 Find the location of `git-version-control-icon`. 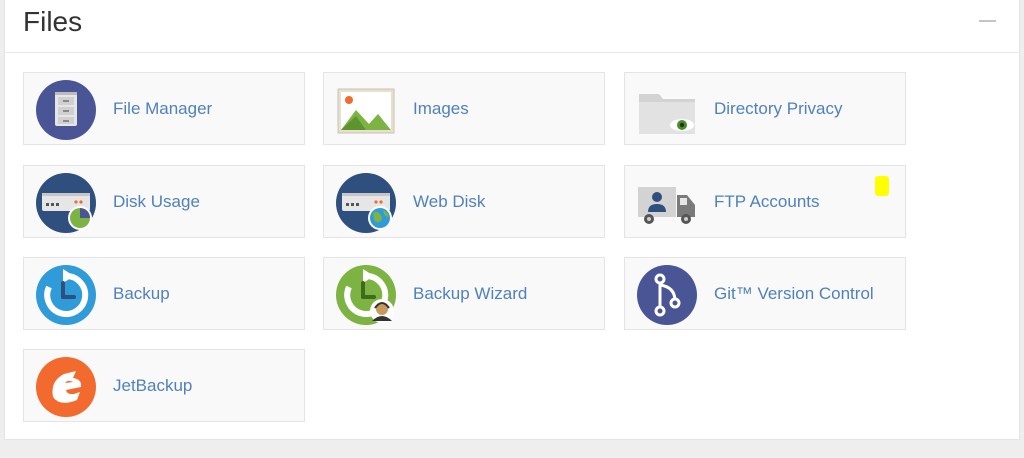

git-version-control-icon is located at coordinates (667, 295).